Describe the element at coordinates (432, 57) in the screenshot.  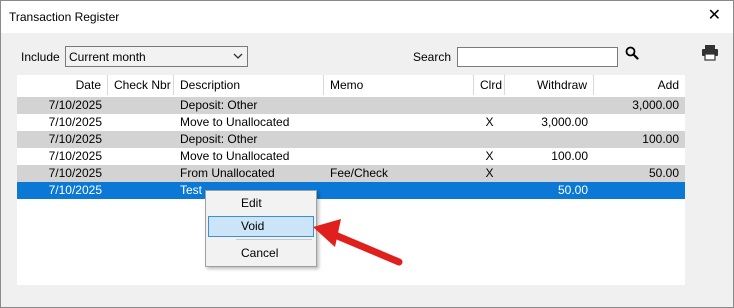
I see `search-label: Search` at that location.